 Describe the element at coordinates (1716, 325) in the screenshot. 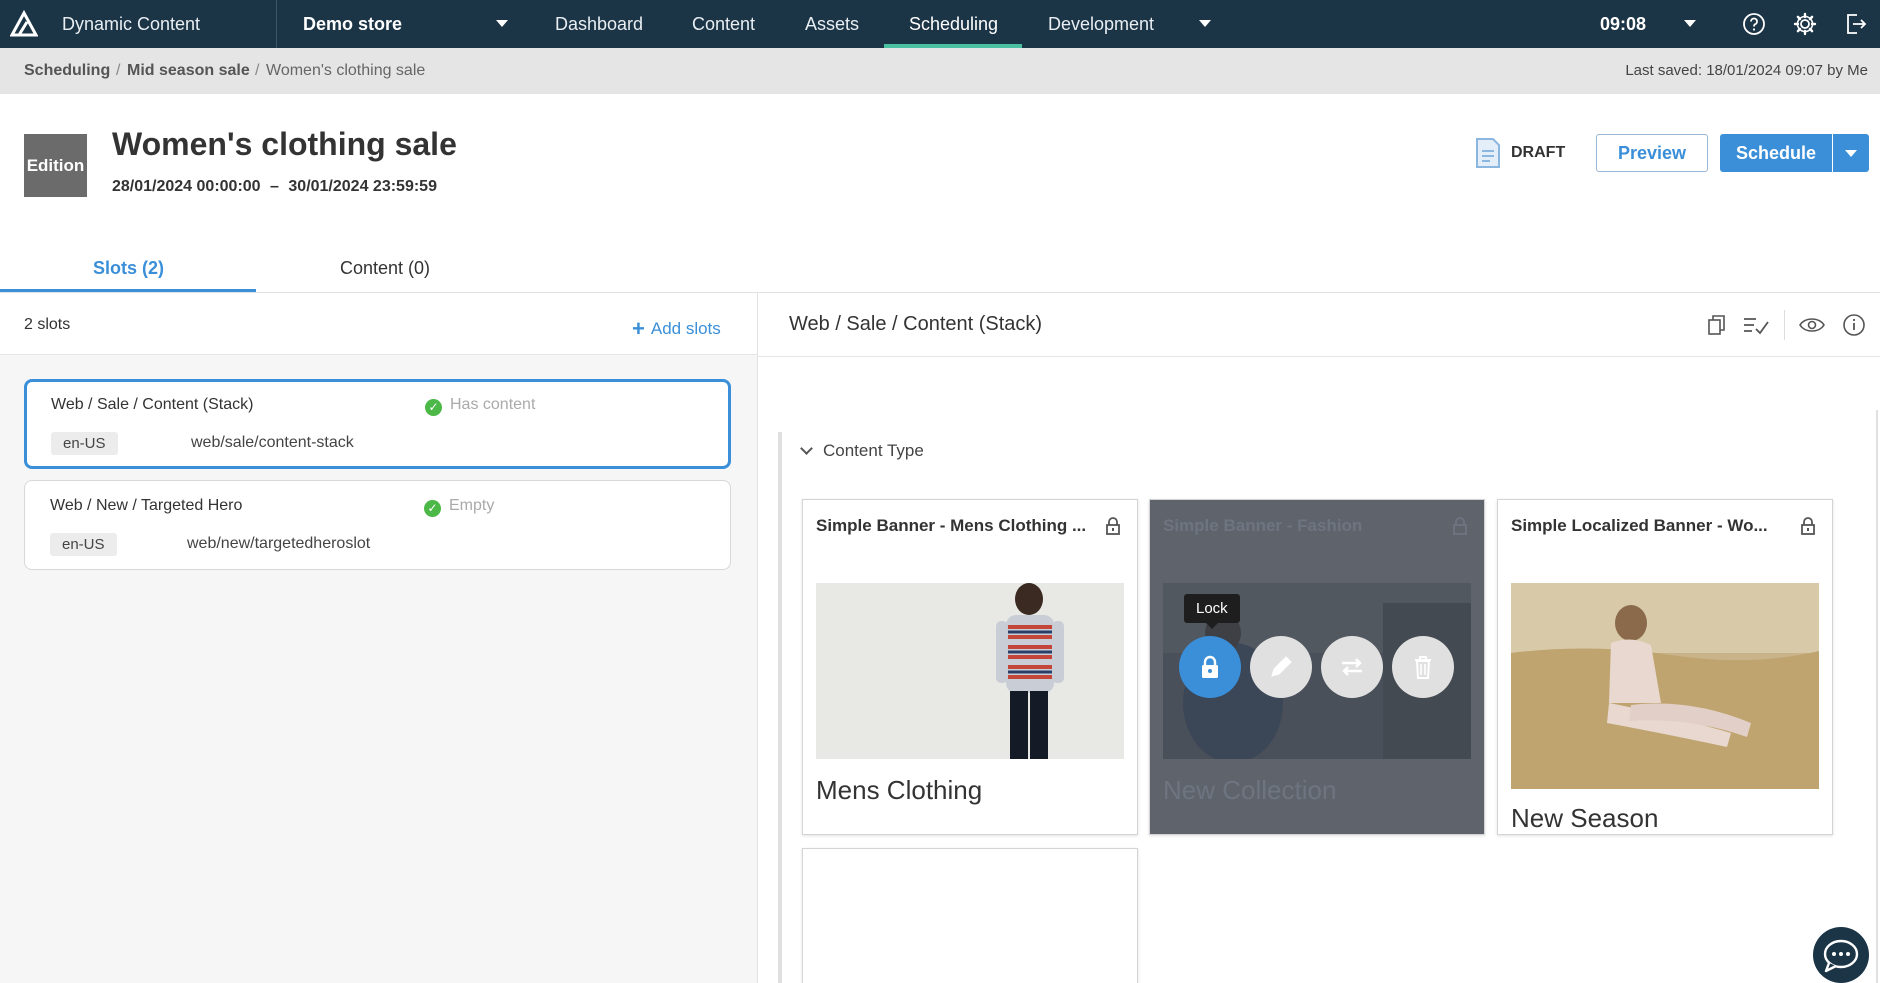

I see `copy-icon` at that location.